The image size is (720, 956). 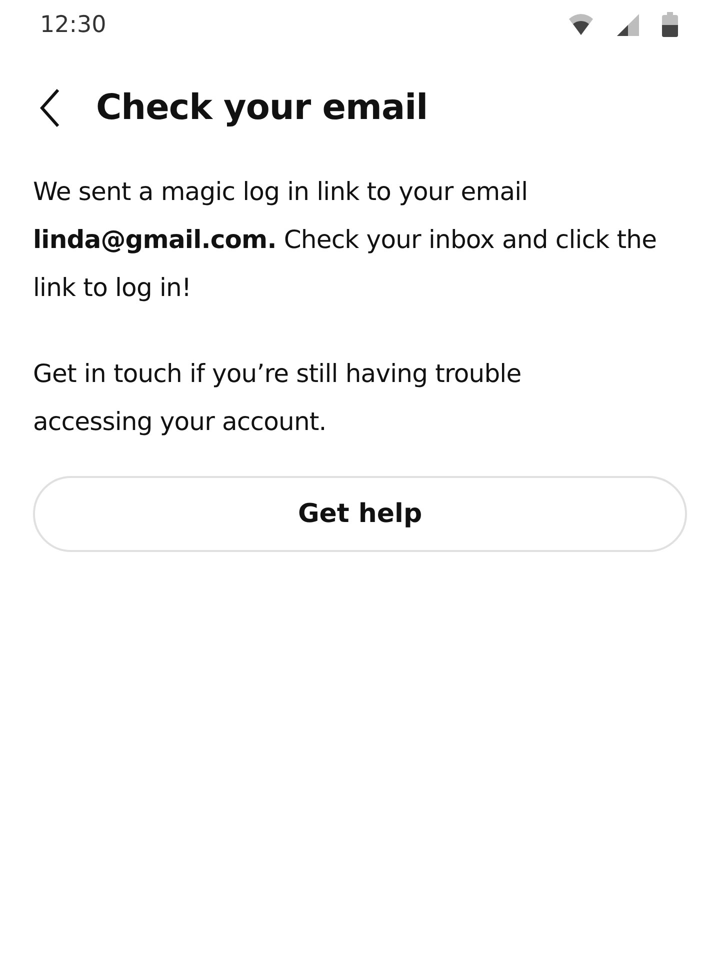 What do you see at coordinates (628, 25) in the screenshot?
I see `signal-icon` at bounding box center [628, 25].